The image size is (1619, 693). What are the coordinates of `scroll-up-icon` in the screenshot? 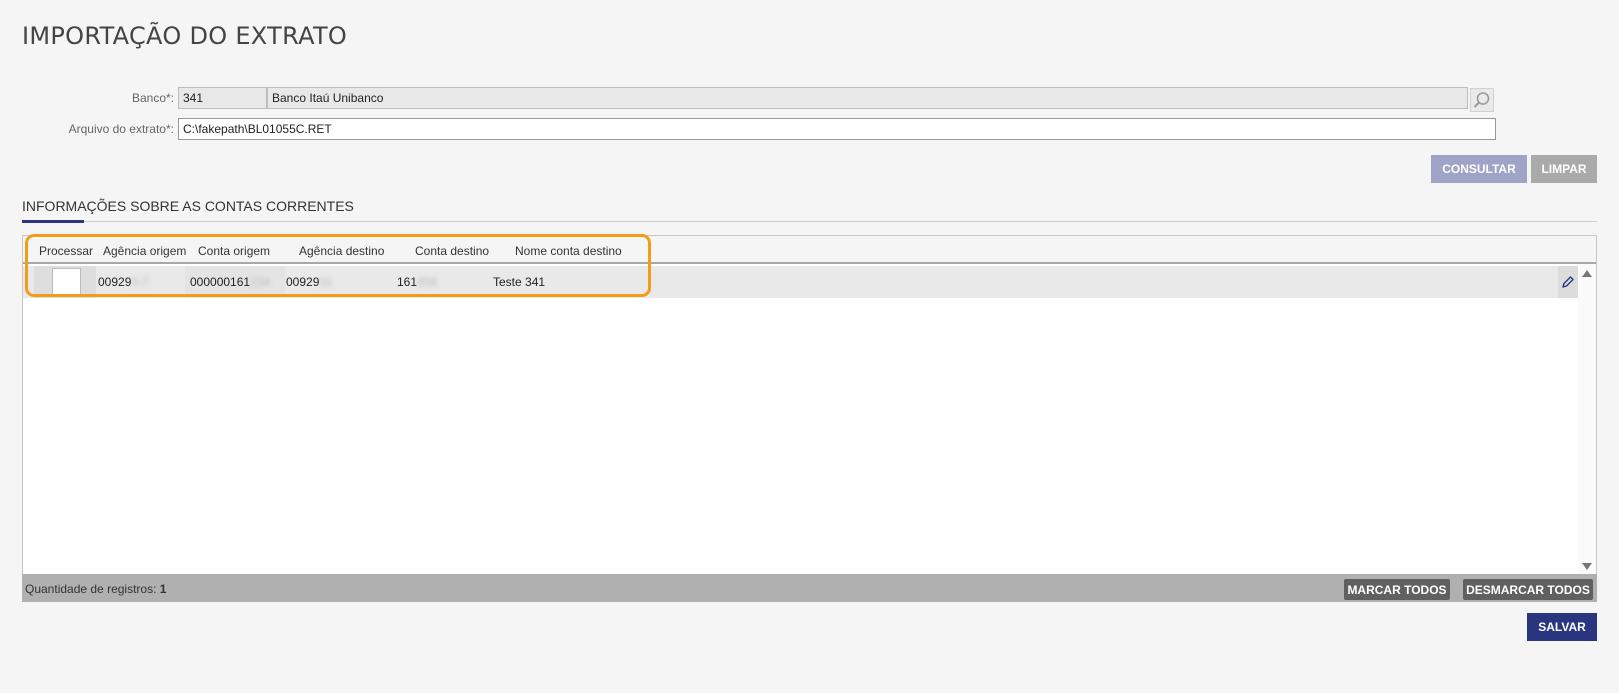 It's located at (1587, 273).